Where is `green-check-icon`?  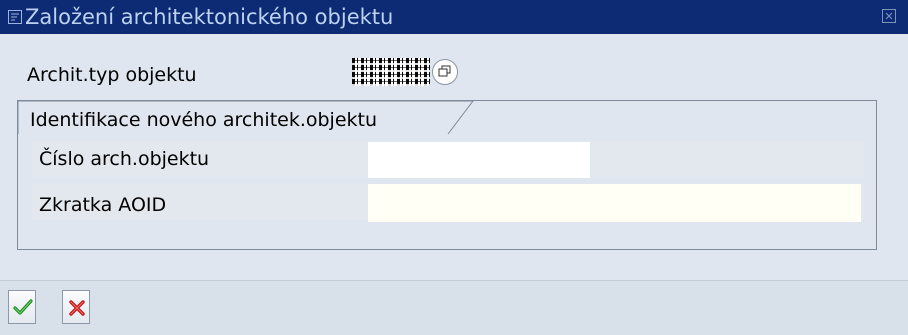
green-check-icon is located at coordinates (23, 307).